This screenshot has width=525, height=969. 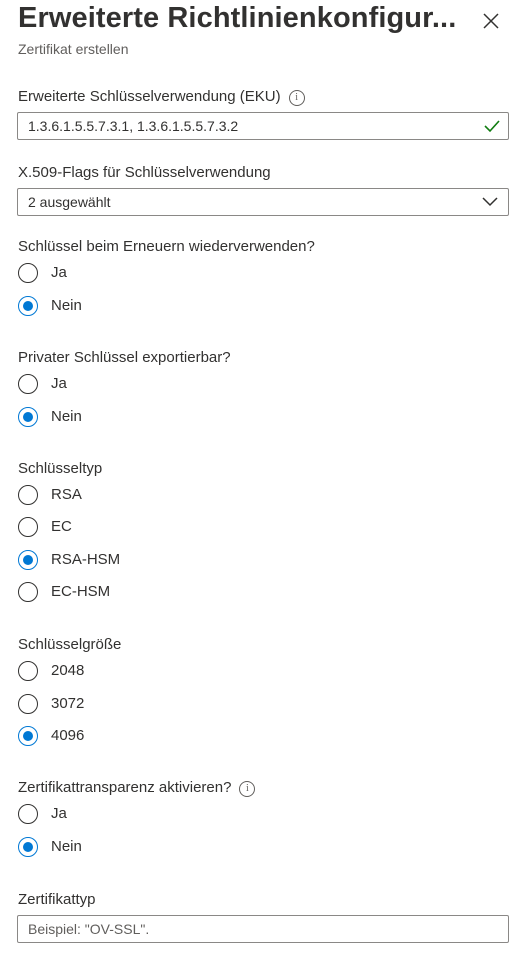 What do you see at coordinates (149, 96) in the screenshot?
I see `eku-label-text: Erweiterte Schlüsselverwendung (EKU)` at bounding box center [149, 96].